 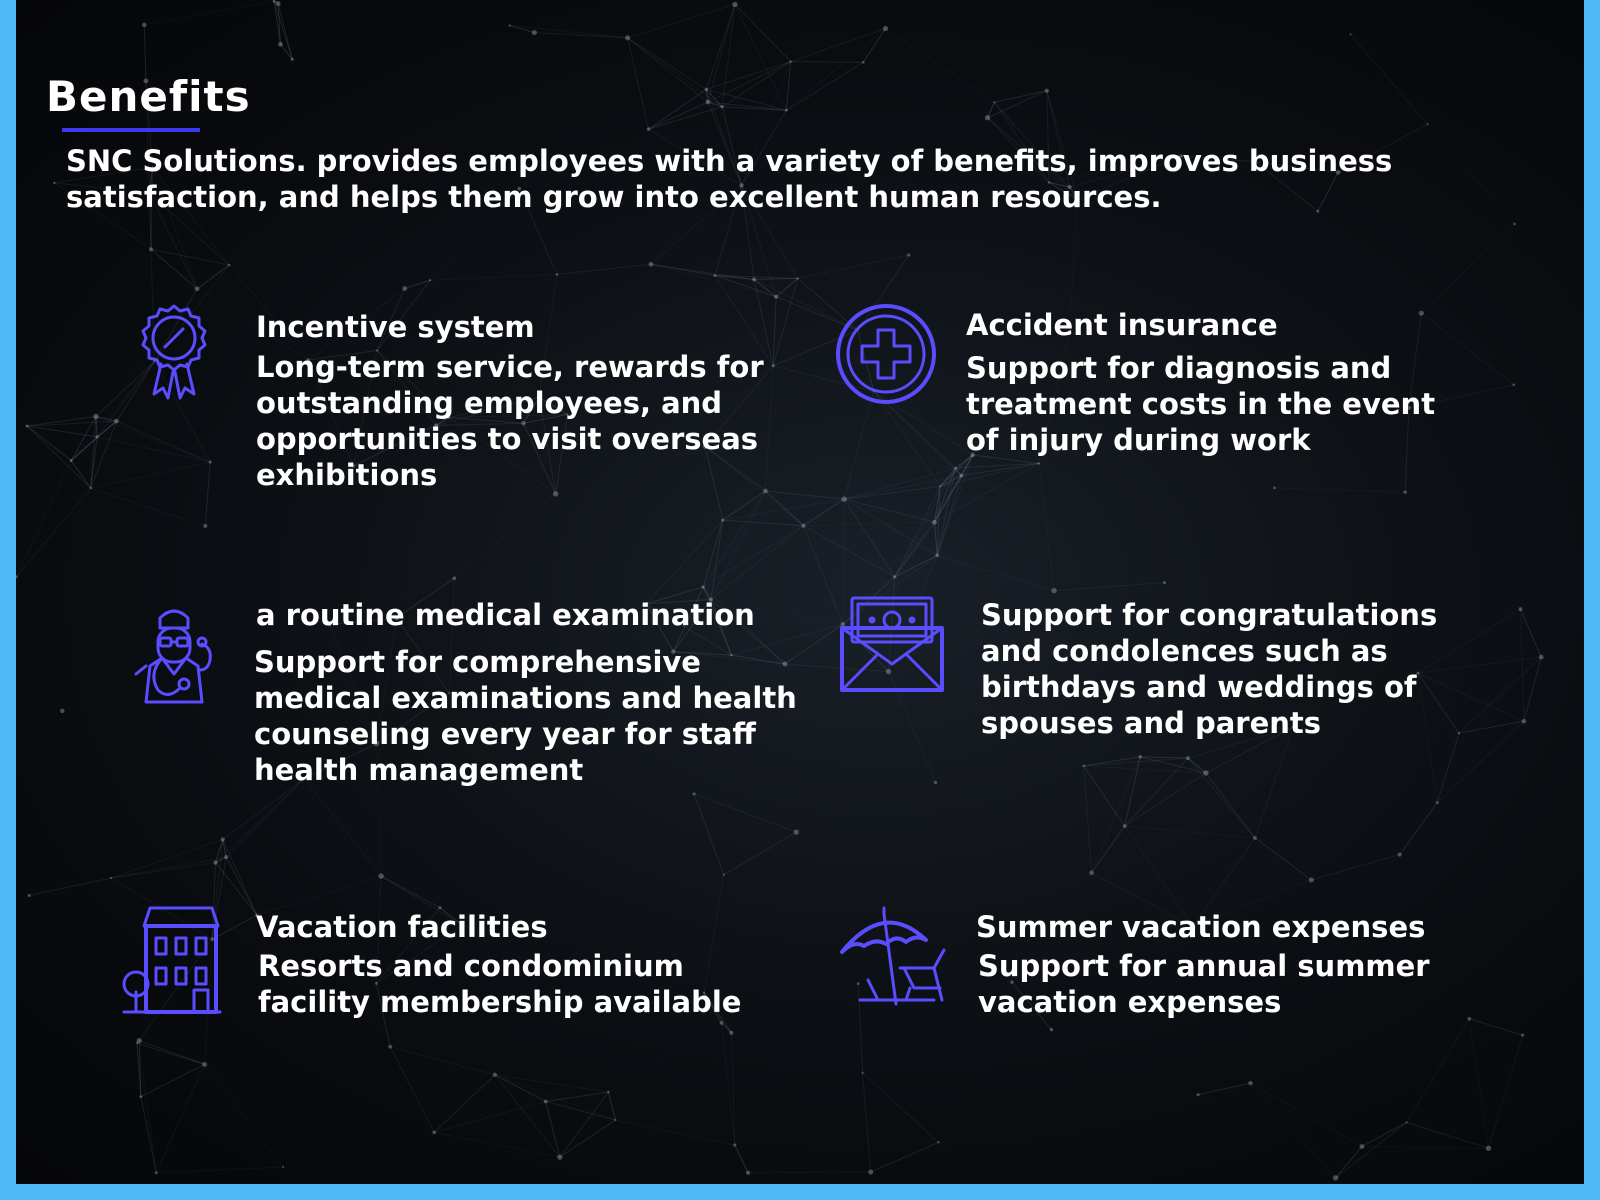 I want to click on page-title: Benefits, so click(x=148, y=96).